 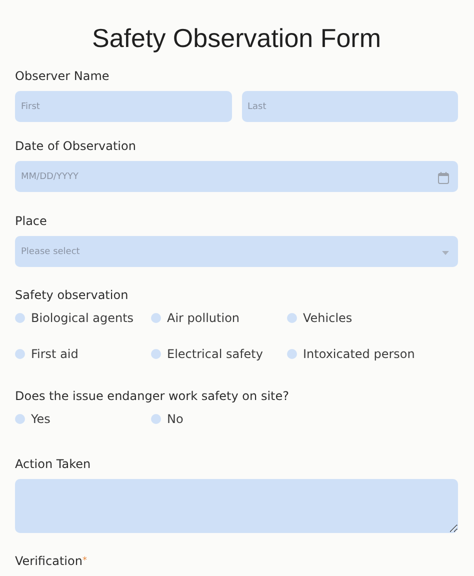 I want to click on caret-icon, so click(x=445, y=253).